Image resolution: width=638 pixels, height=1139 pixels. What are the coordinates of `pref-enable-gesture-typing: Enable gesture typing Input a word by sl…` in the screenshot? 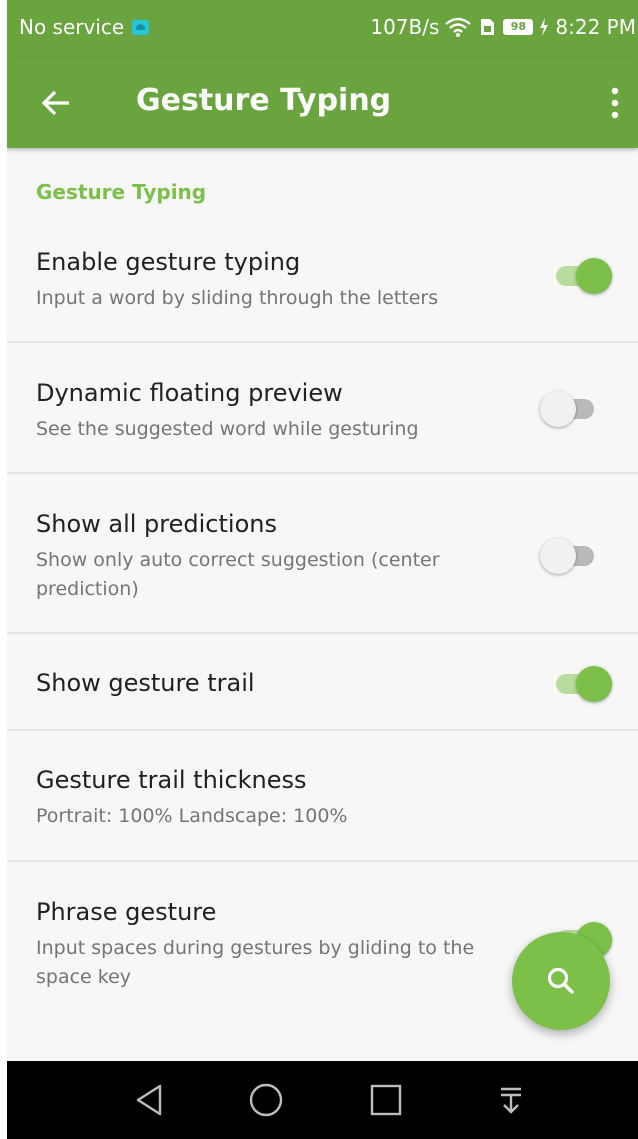 It's located at (322, 284).